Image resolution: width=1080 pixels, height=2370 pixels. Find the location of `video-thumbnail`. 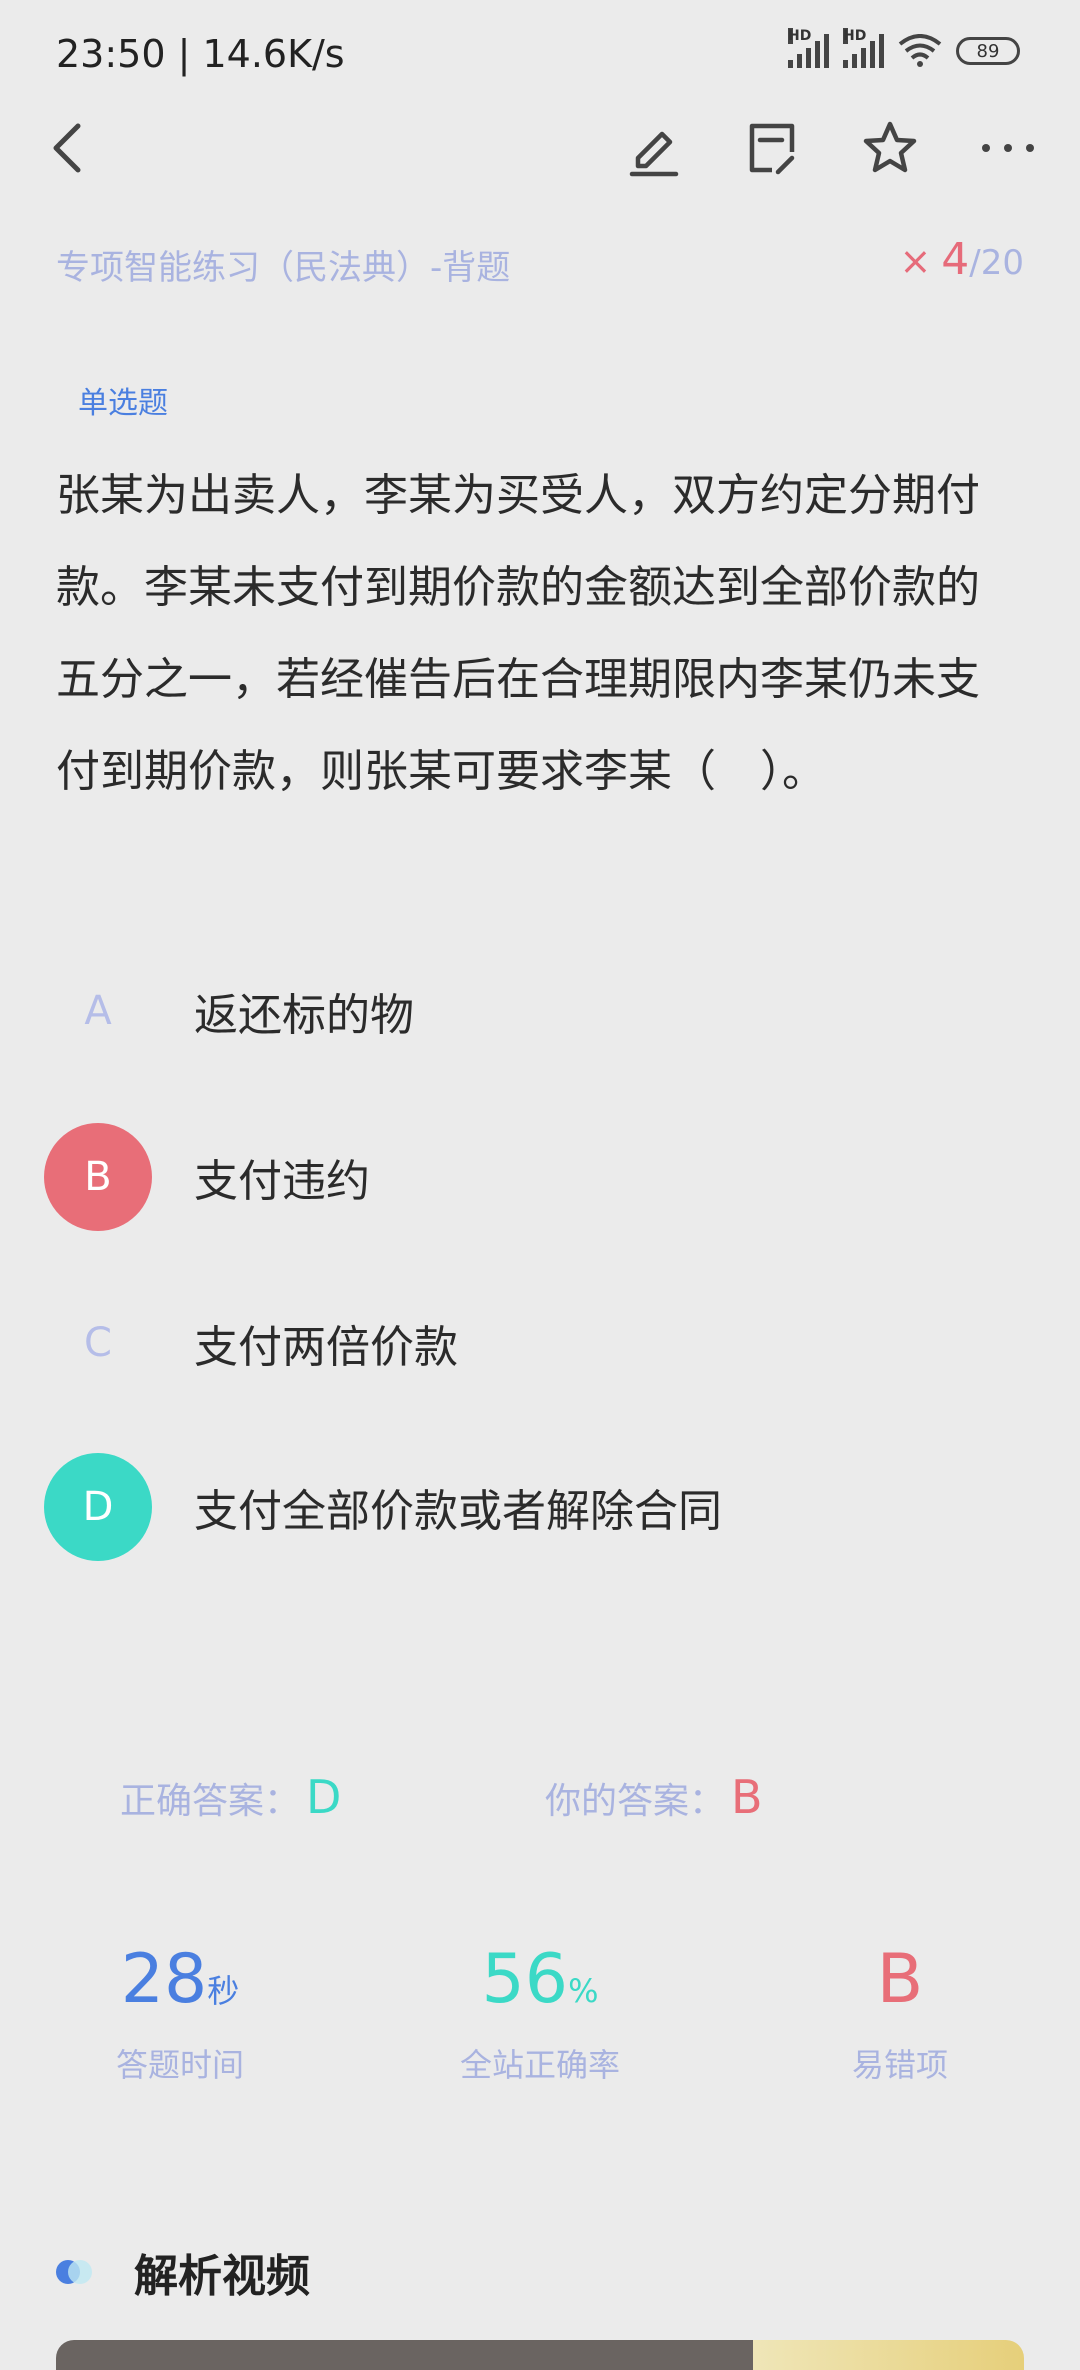

video-thumbnail is located at coordinates (540, 2355).